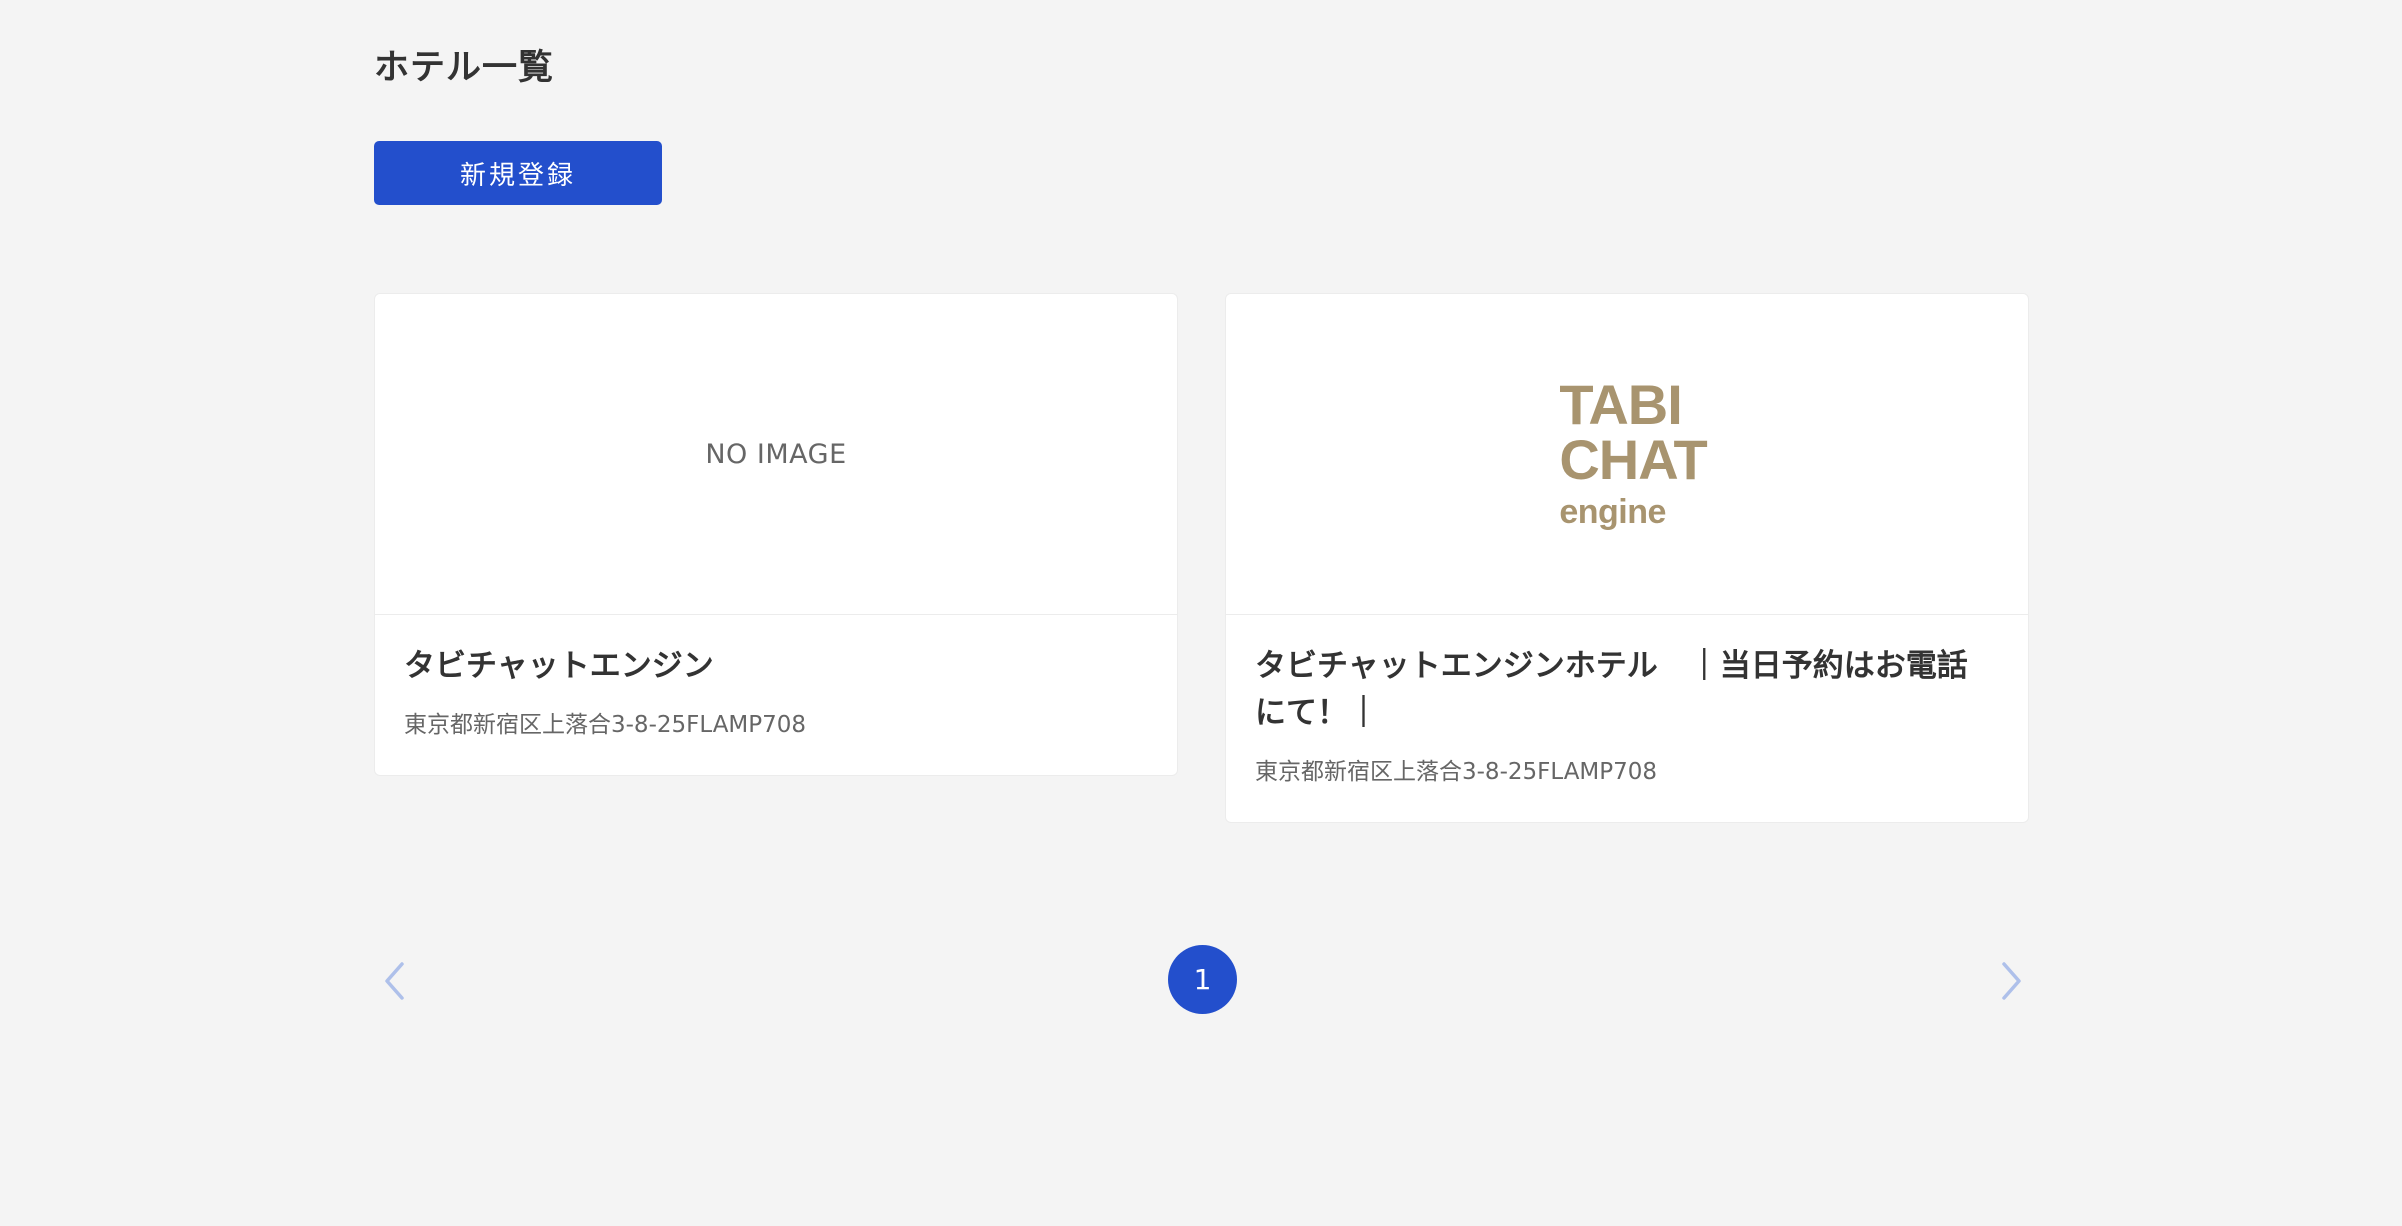 This screenshot has height=1226, width=2402. I want to click on hotel-card-body: タビチャットエンジン 東京都新宿区上落合3-8-25FLAMP708, so click(776, 678).